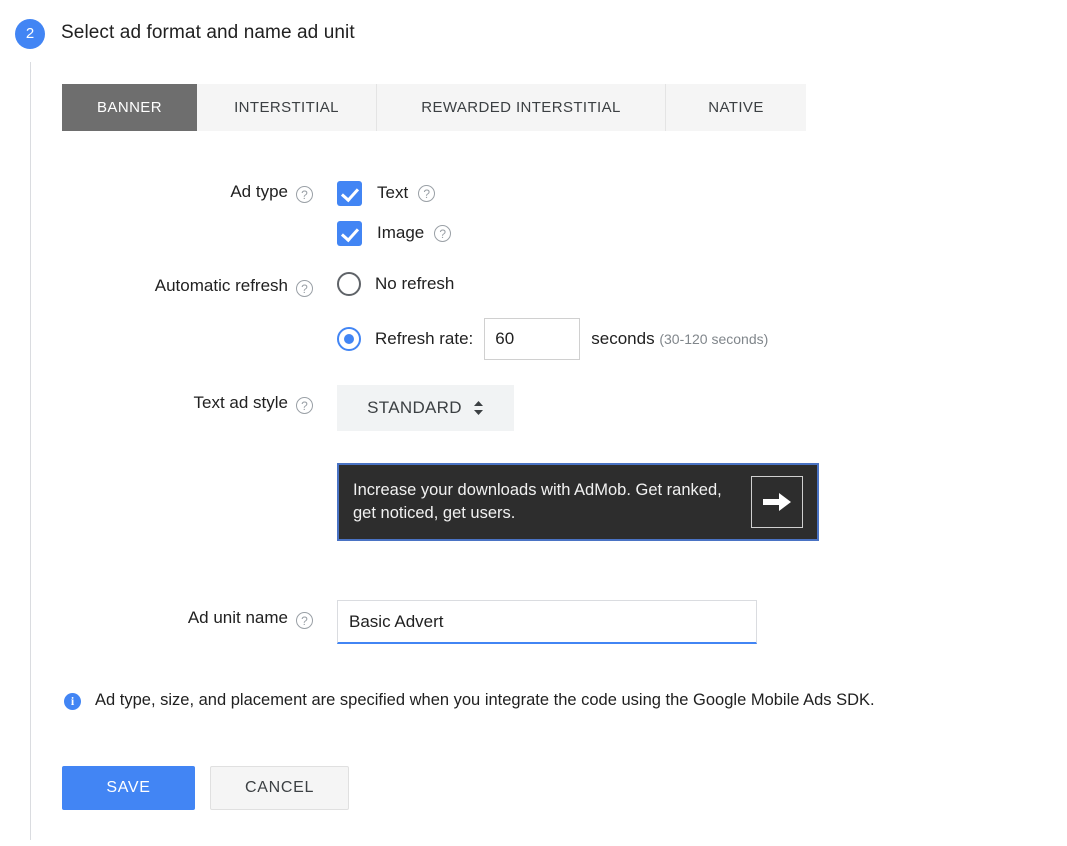  I want to click on refresh-rate-units: seconds (30-120 seconds), so click(679, 339).